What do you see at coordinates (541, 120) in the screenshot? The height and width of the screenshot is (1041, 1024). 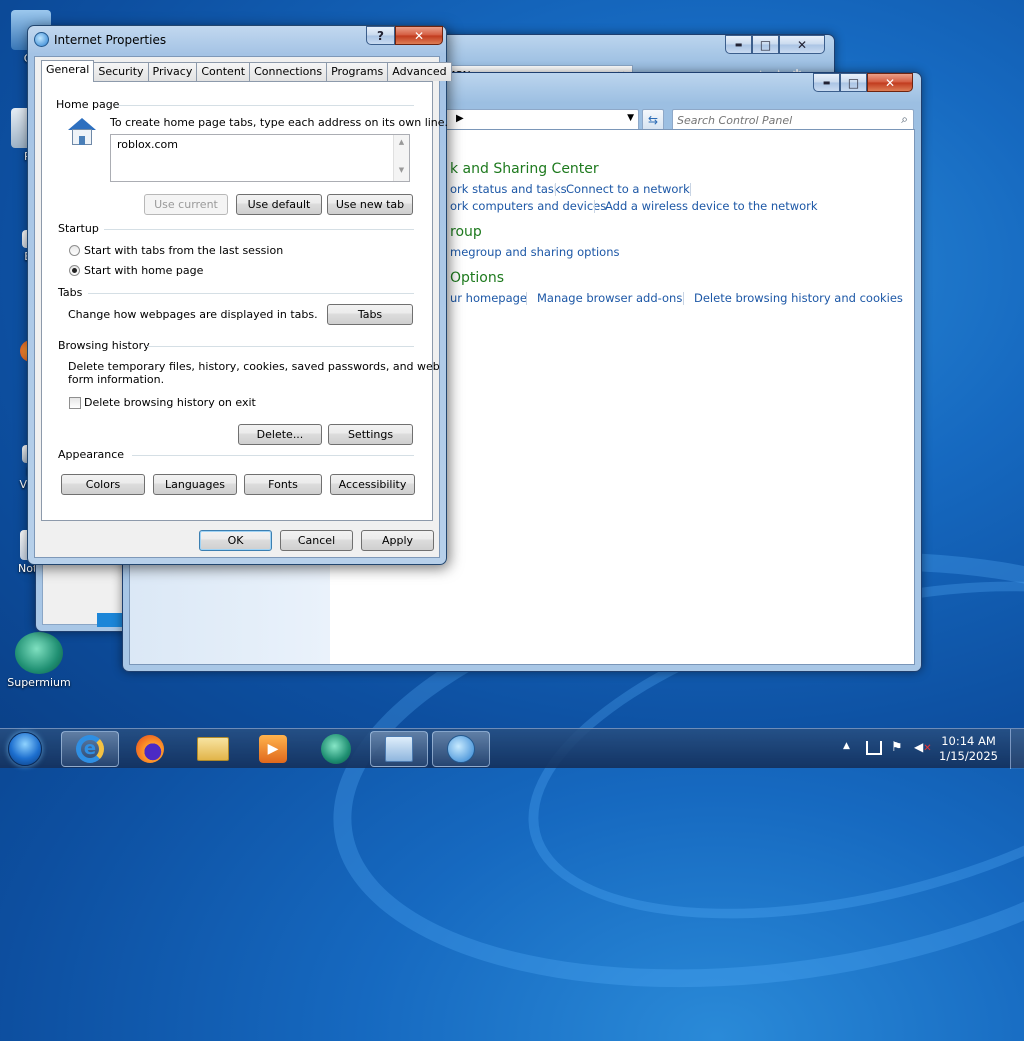 I see `breadcrumb: ▶ ▼` at bounding box center [541, 120].